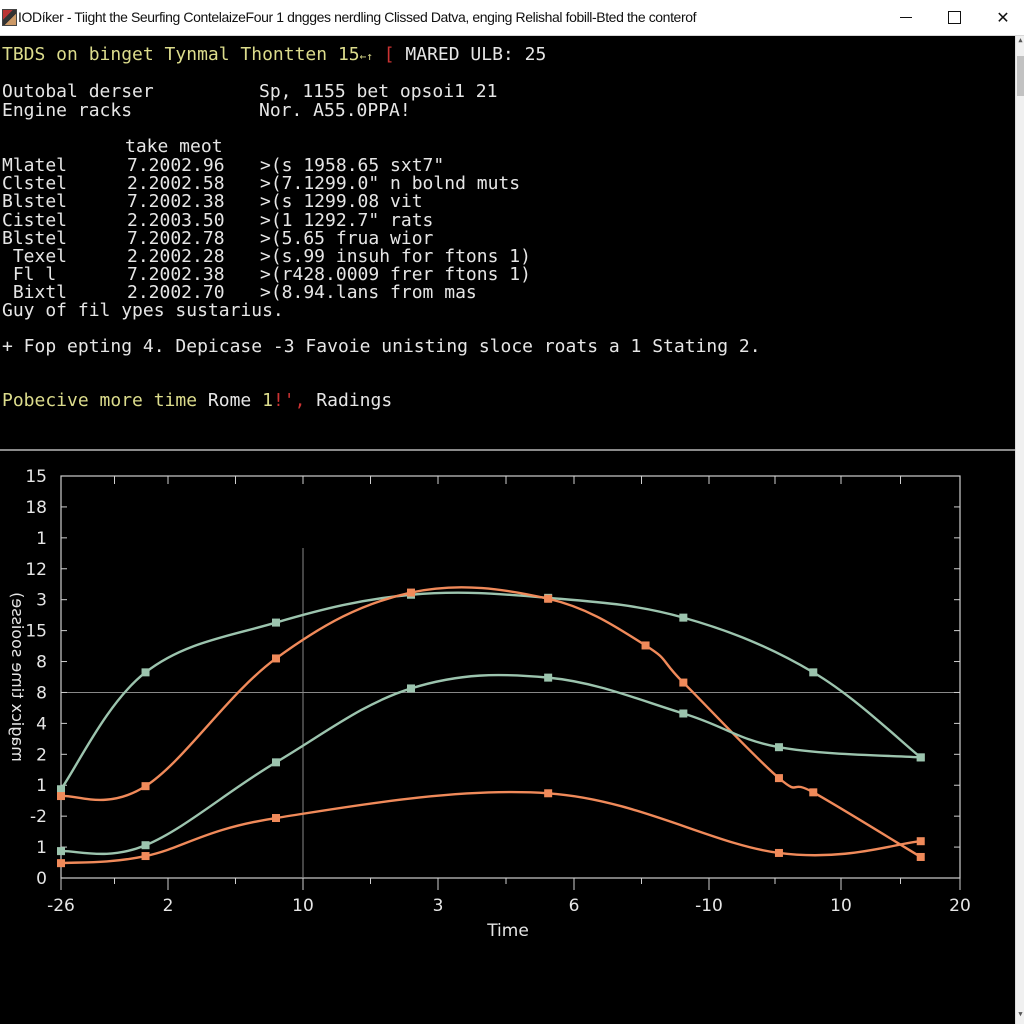 The width and height of the screenshot is (1024, 1024). What do you see at coordinates (1019, 530) in the screenshot?
I see `vertical-scrollbar: ▲ ▼` at bounding box center [1019, 530].